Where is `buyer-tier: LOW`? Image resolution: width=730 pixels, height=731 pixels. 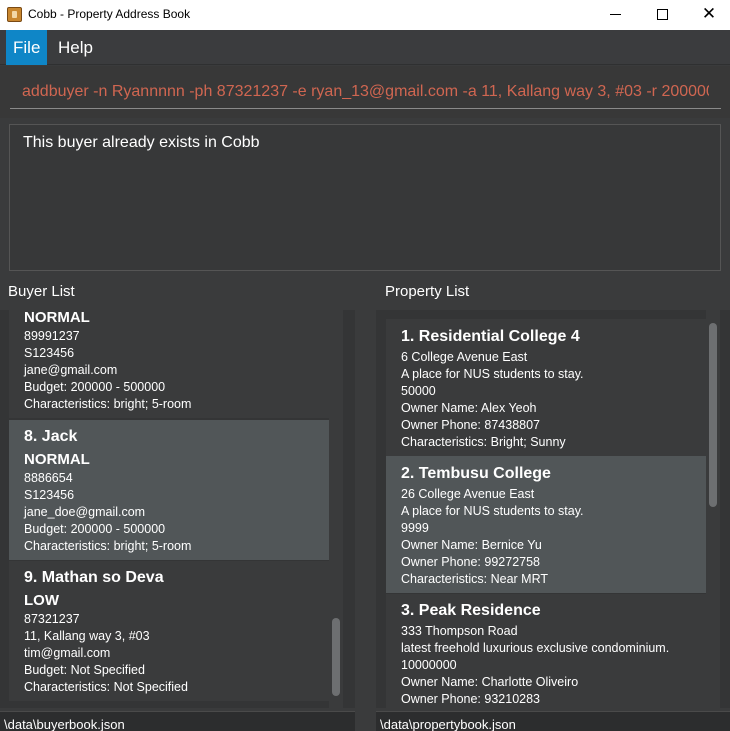
buyer-tier: LOW is located at coordinates (41, 600).